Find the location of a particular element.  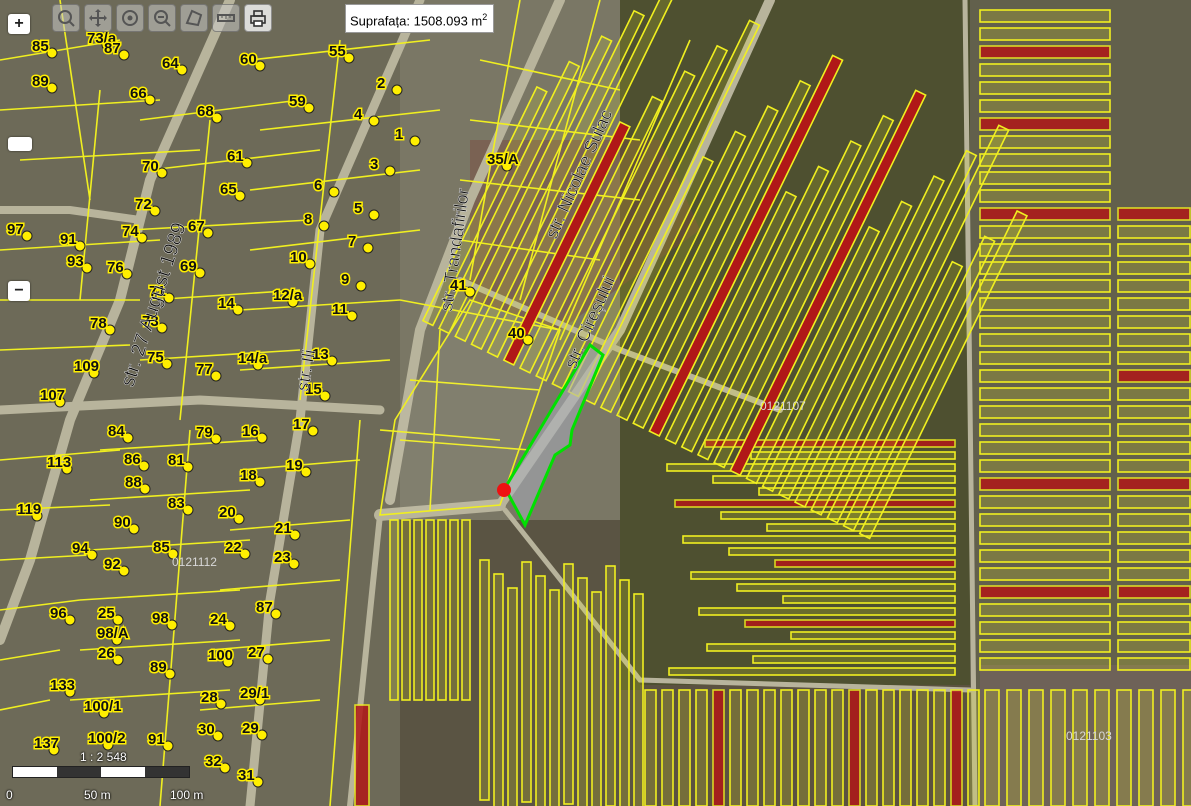

parcel-number-label: 83 is located at coordinates (176, 503).